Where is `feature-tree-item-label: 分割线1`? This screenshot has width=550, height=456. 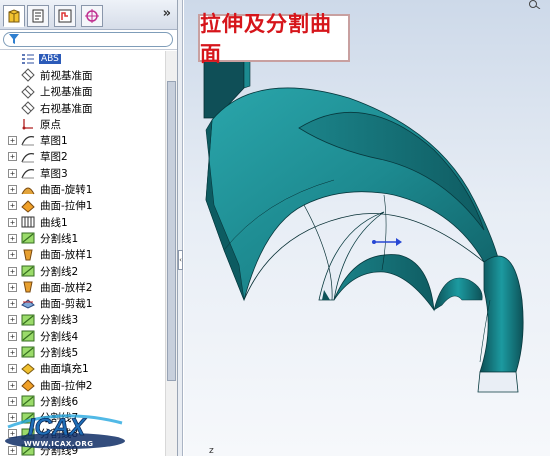
feature-tree-item-label: 分割线1 is located at coordinates (59, 238).